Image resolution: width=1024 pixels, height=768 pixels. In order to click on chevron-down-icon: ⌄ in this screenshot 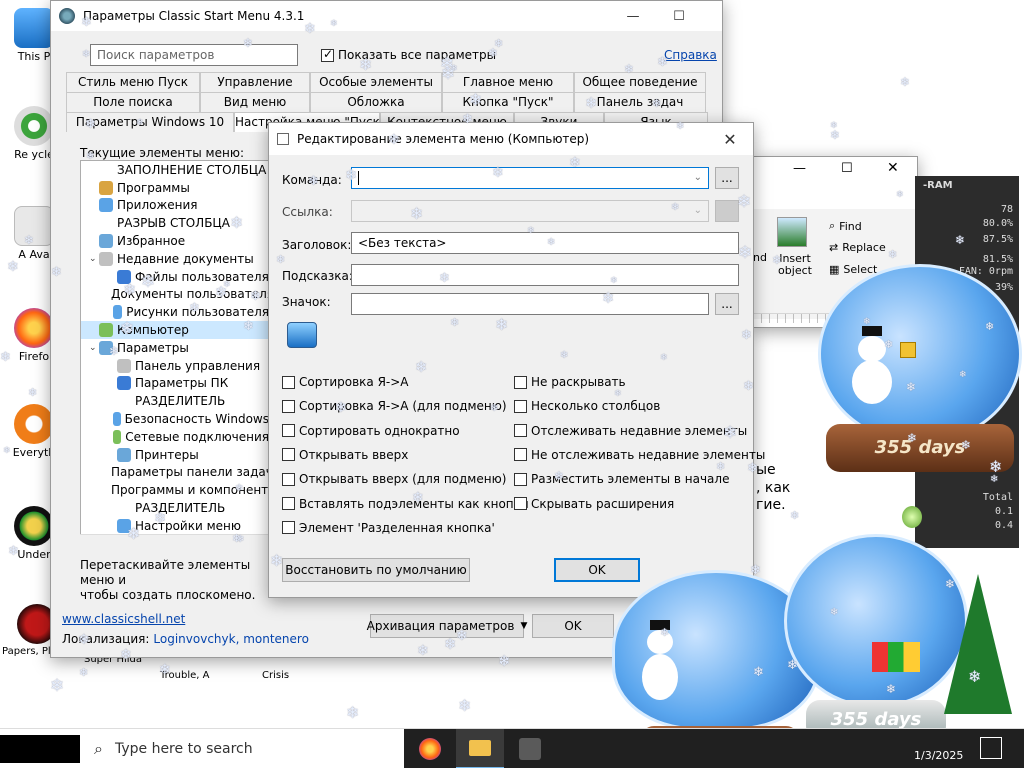, I will do `click(698, 178)`.